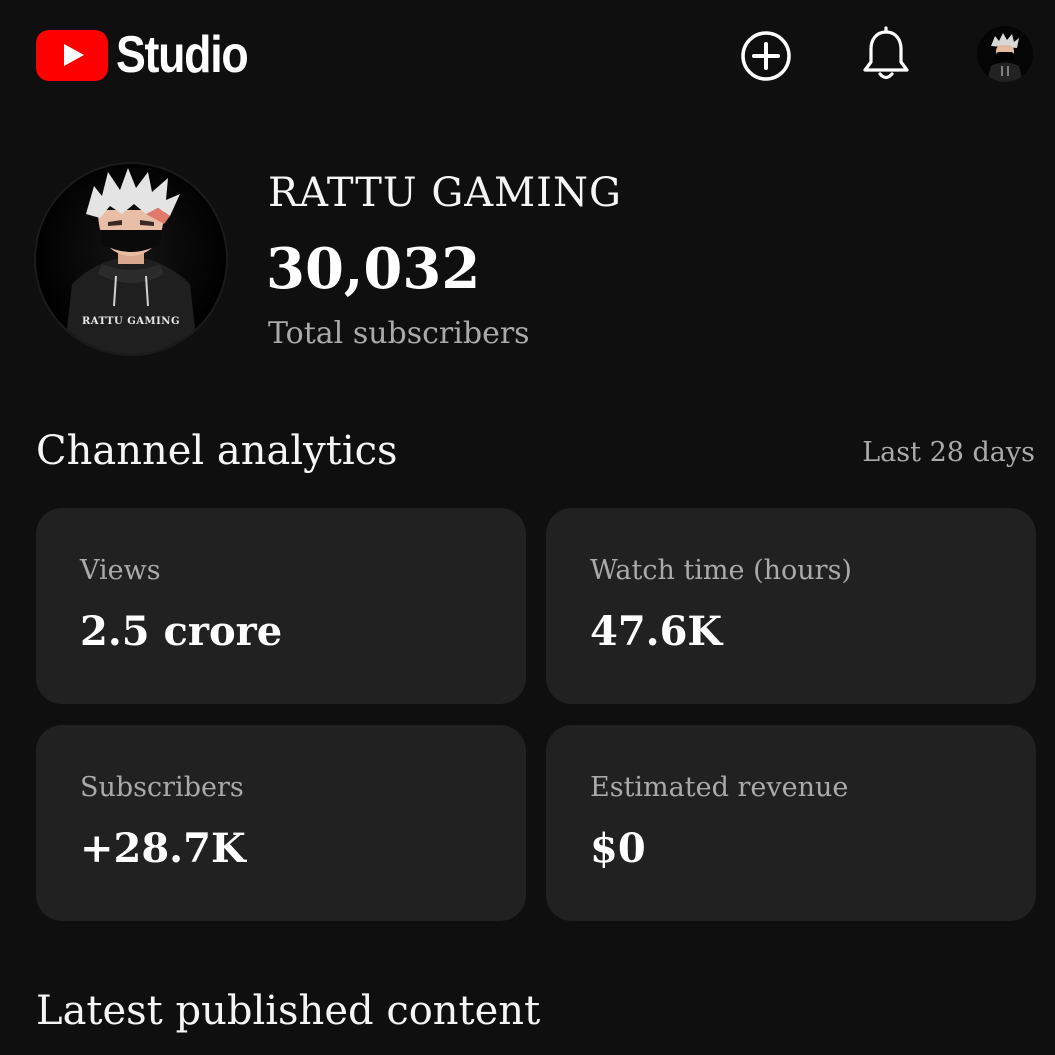 Image resolution: width=1055 pixels, height=1055 pixels. I want to click on account-avatar, so click(1005, 54).